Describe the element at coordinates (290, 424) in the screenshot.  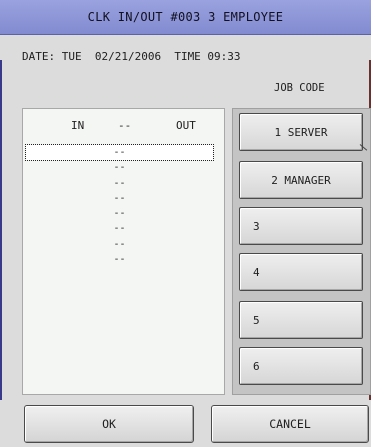
I see `cancel-button: CANCEL` at that location.